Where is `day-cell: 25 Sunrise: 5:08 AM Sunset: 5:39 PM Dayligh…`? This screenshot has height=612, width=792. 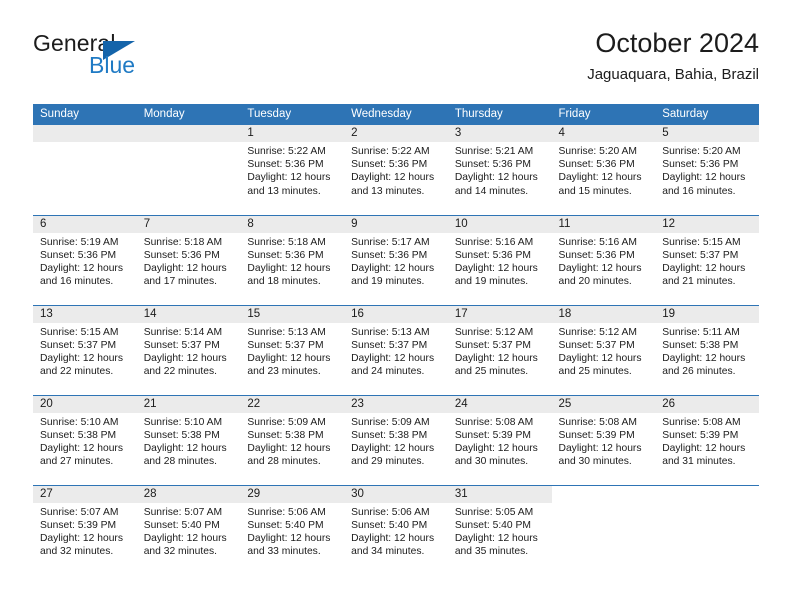 day-cell: 25 Sunrise: 5:08 AM Sunset: 5:39 PM Dayligh… is located at coordinates (603, 440).